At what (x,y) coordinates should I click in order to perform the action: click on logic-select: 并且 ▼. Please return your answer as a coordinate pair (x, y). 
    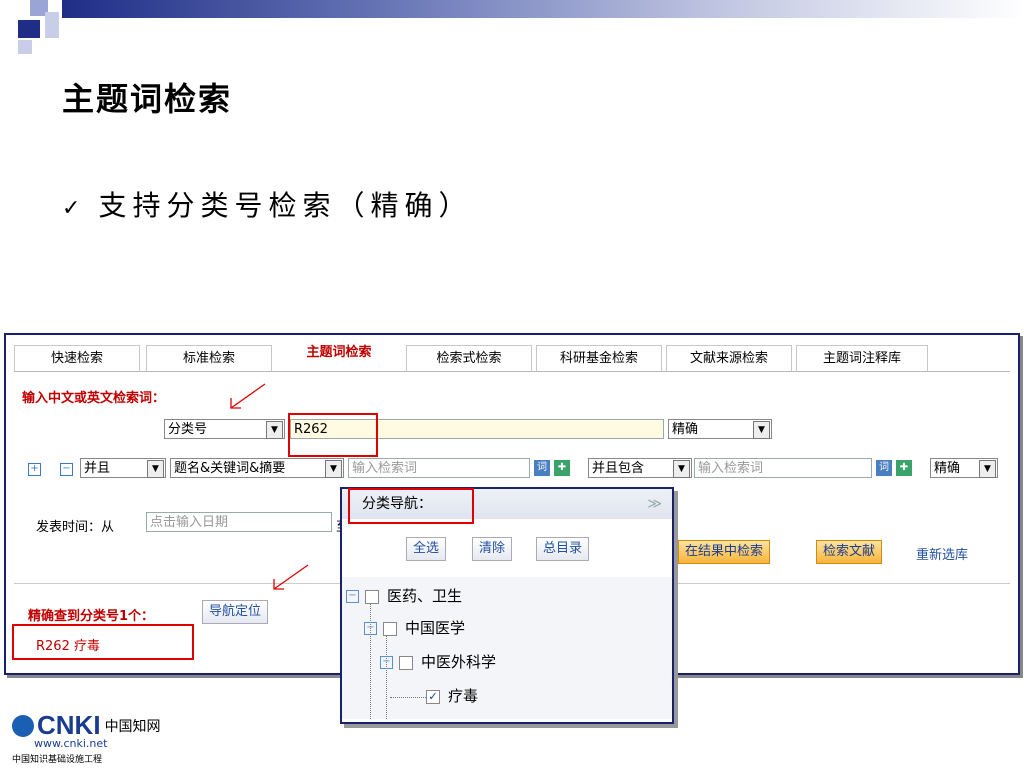
    Looking at the image, I should click on (123, 468).